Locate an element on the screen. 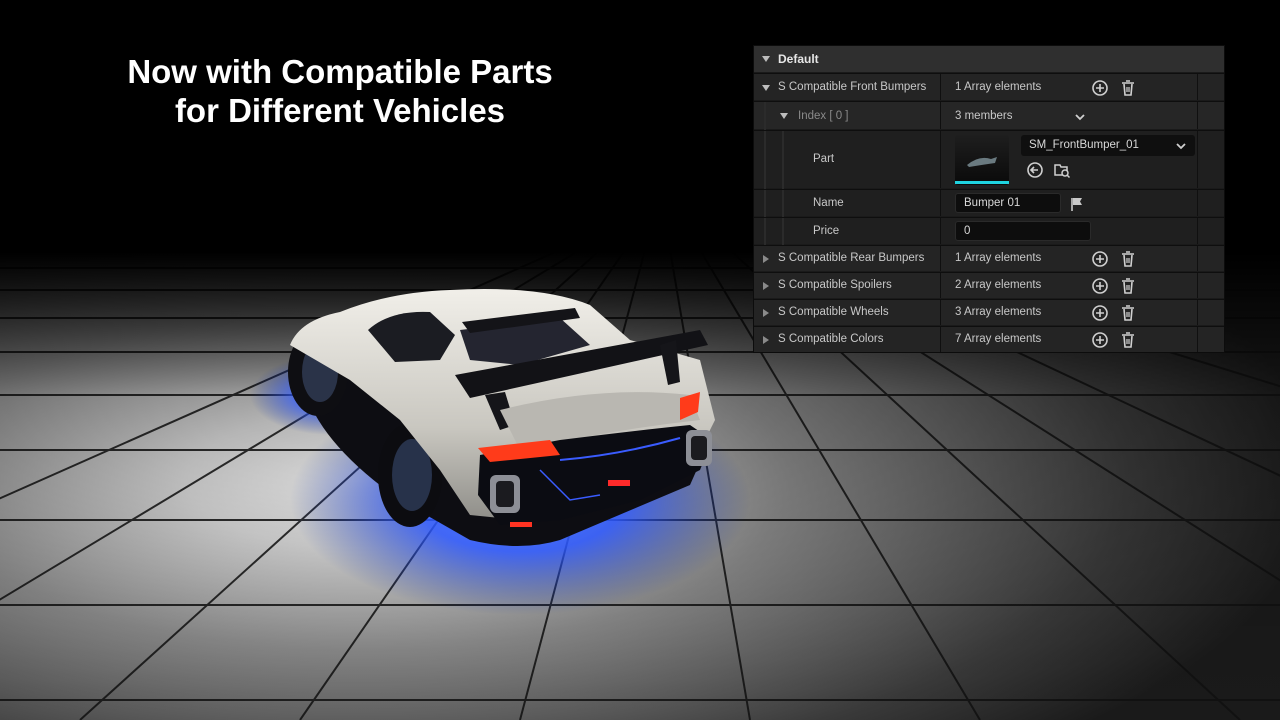 The image size is (1280, 720). part-row: Part SM_FrontBumper_01 is located at coordinates (989, 159).